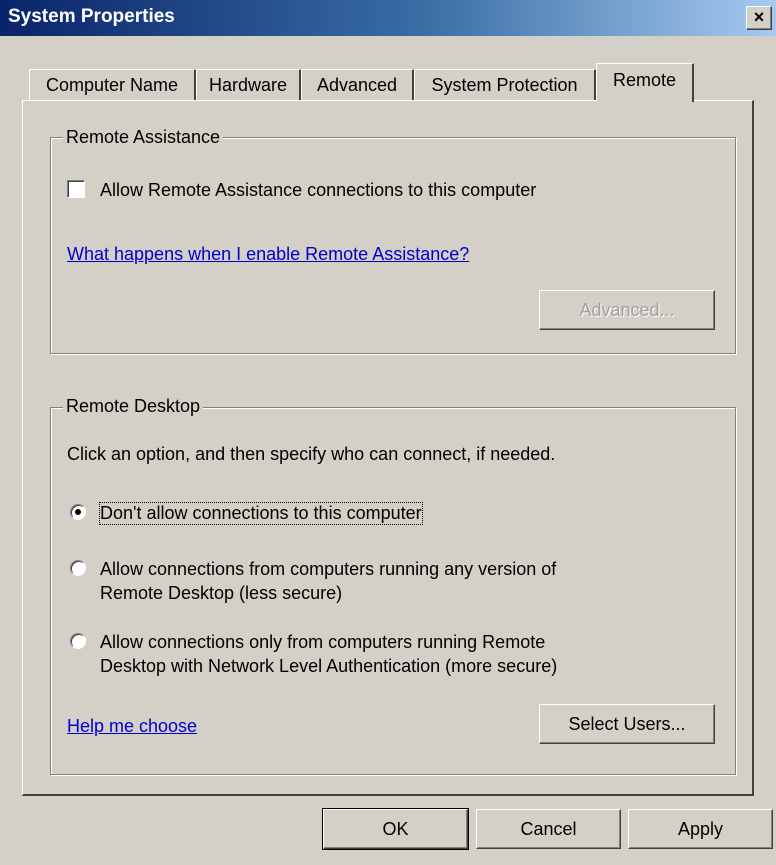  I want to click on cancel-button-label: Cancel, so click(548, 829).